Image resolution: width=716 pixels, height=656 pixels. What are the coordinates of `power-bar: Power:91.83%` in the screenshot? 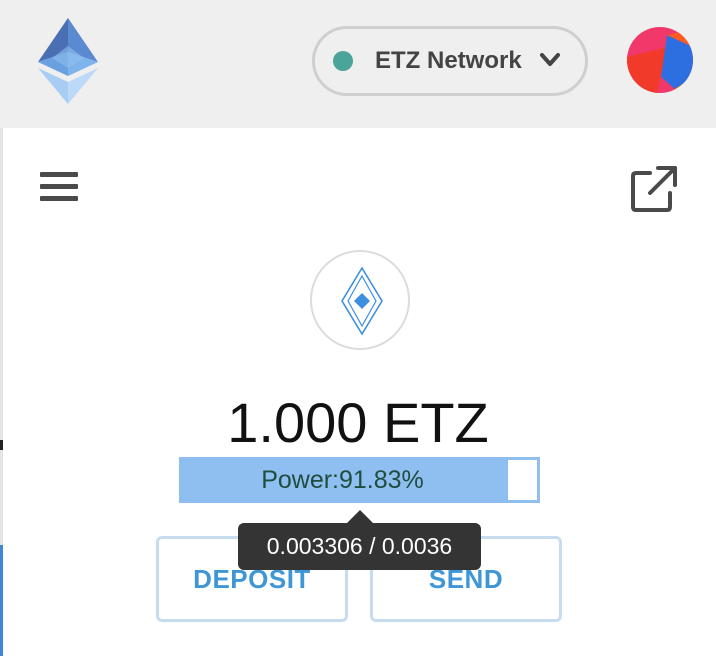 It's located at (359, 480).